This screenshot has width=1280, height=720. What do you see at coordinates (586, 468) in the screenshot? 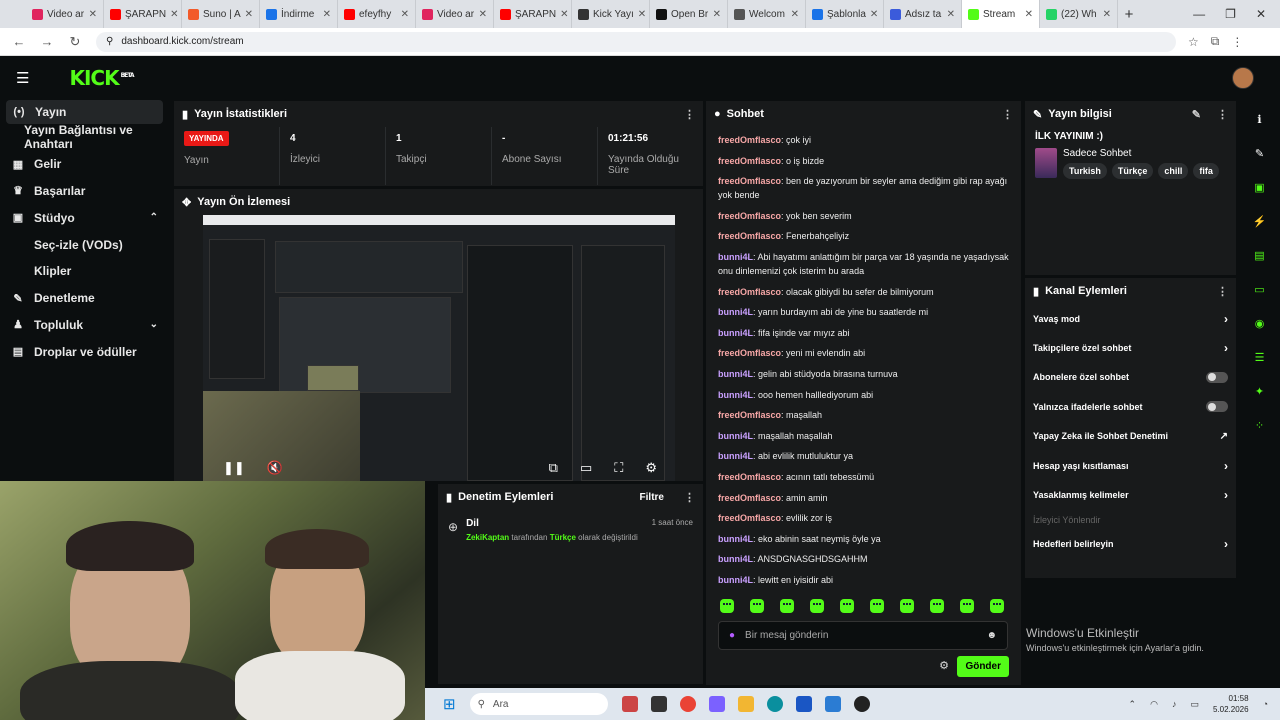
I see `theater-icon: ▭` at bounding box center [586, 468].